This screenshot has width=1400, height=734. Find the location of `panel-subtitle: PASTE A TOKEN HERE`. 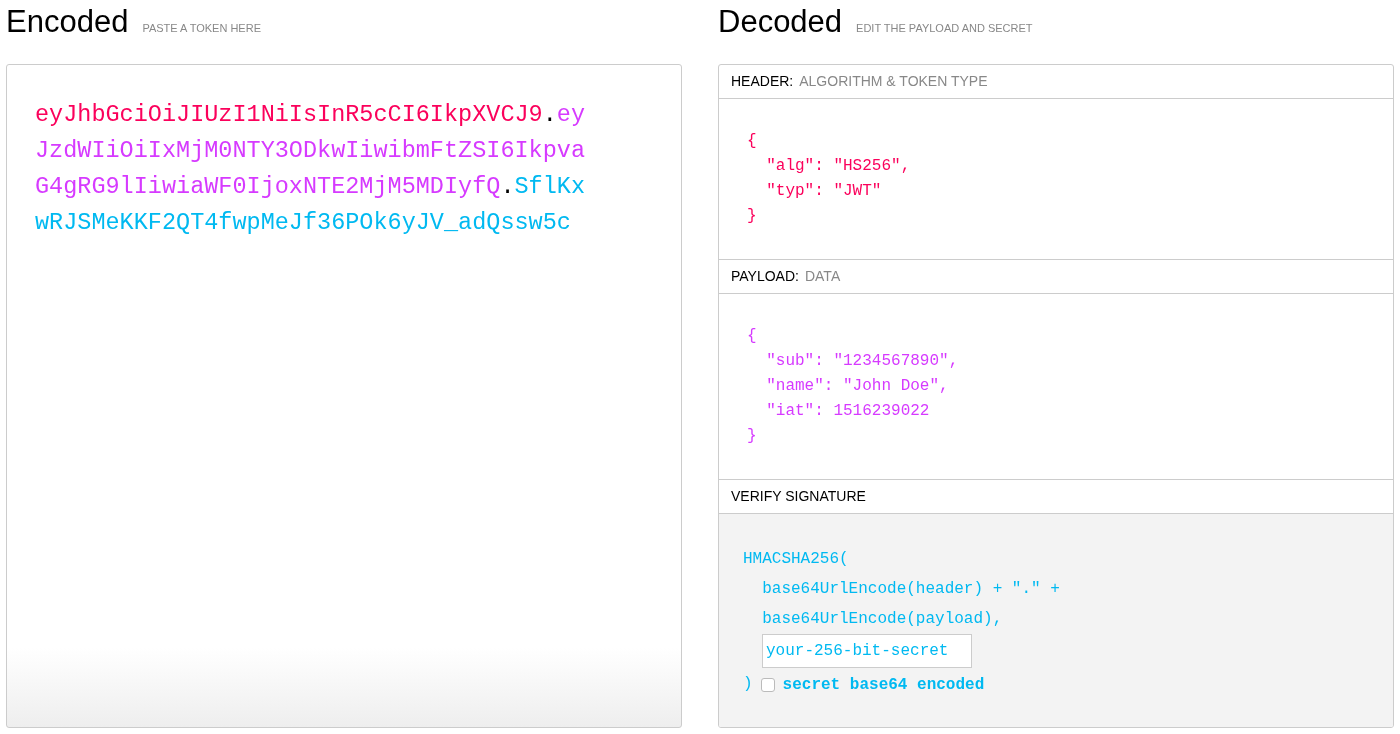

panel-subtitle: PASTE A TOKEN HERE is located at coordinates (201, 28).